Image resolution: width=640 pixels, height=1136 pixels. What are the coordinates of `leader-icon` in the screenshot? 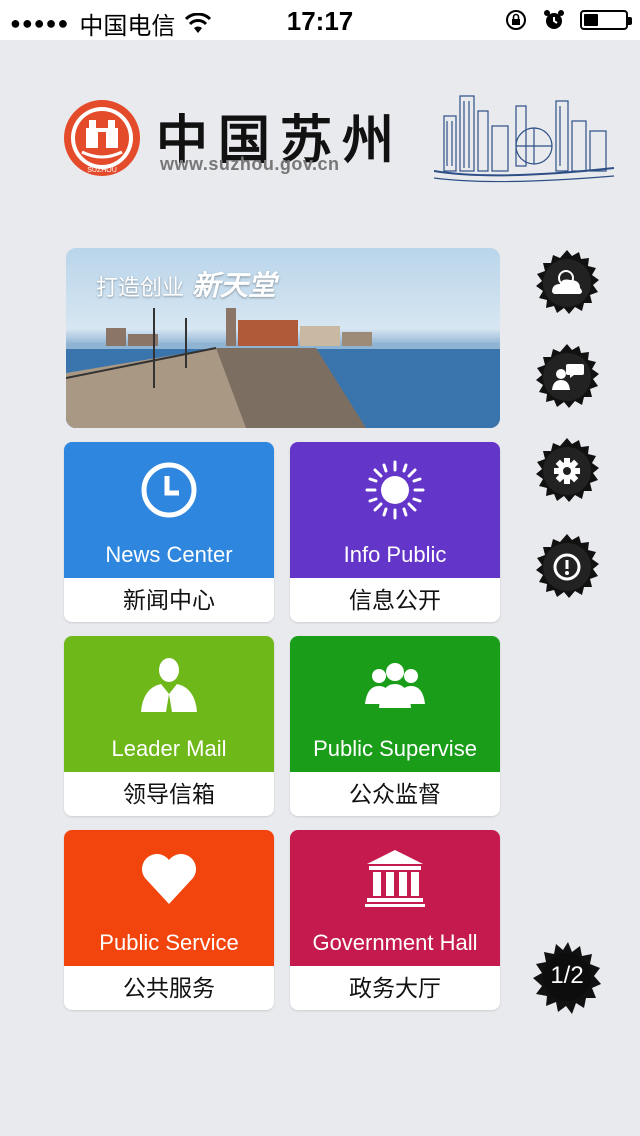 It's located at (169, 685).